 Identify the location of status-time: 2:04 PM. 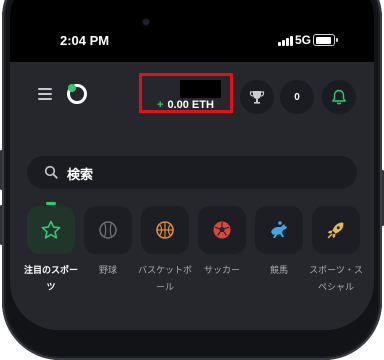
(85, 40).